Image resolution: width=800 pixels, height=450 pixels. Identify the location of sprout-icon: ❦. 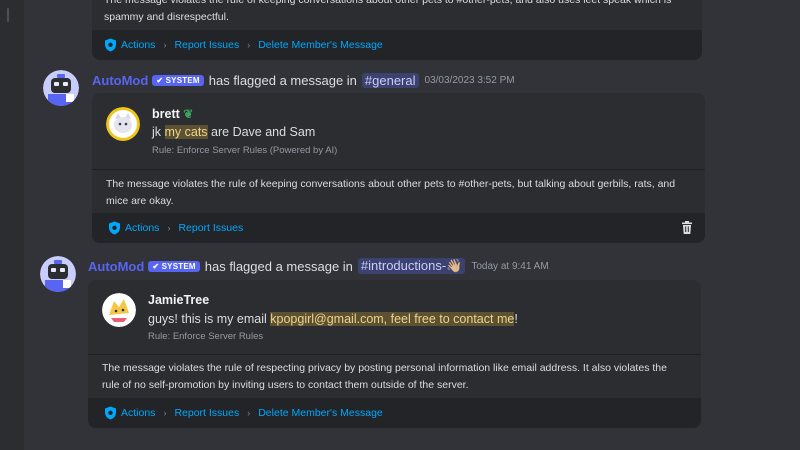
(188, 114).